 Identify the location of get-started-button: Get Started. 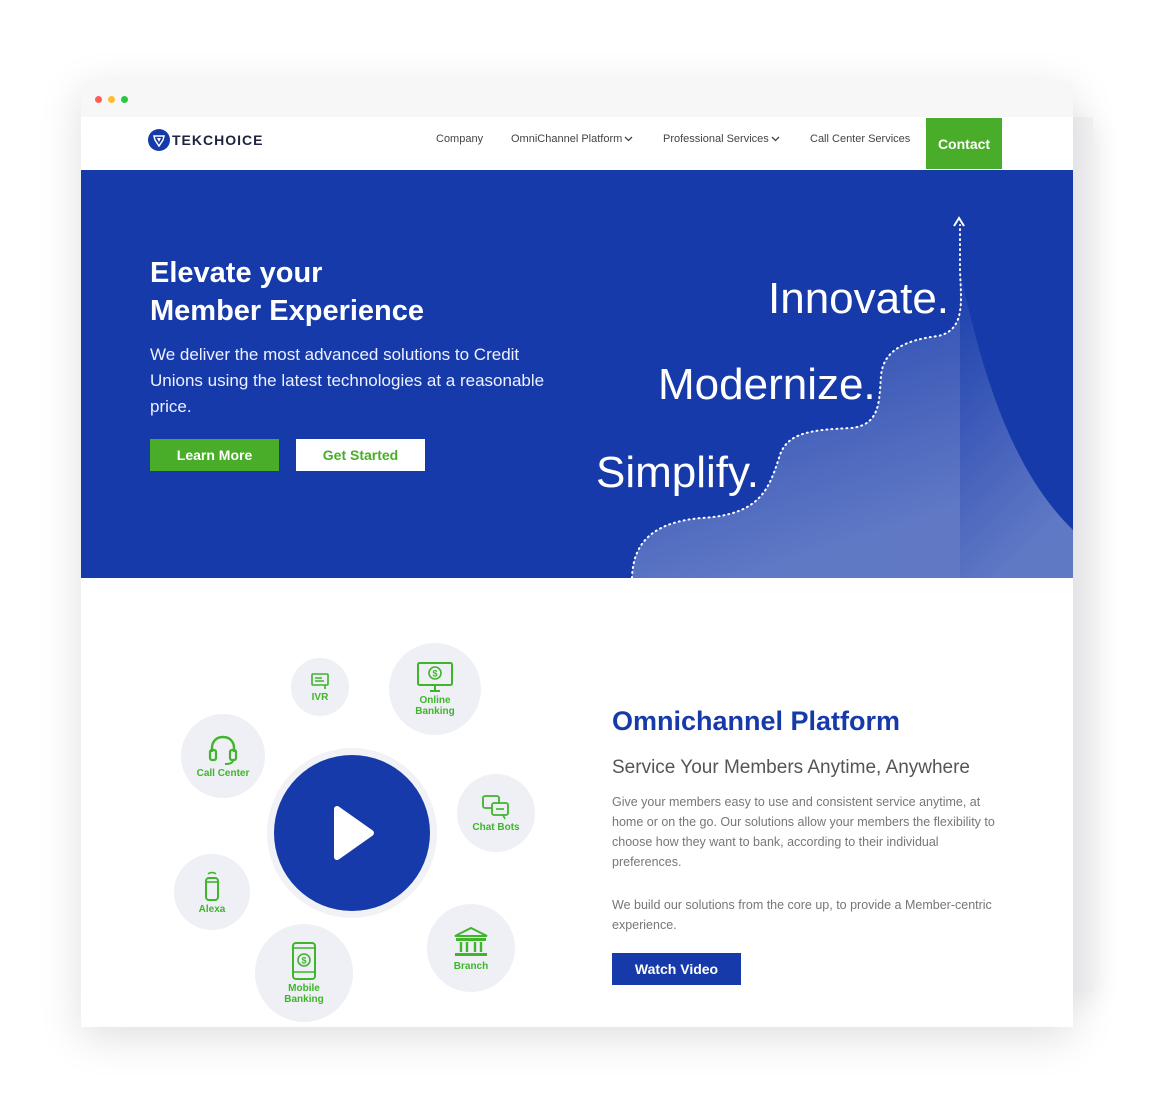
(360, 455).